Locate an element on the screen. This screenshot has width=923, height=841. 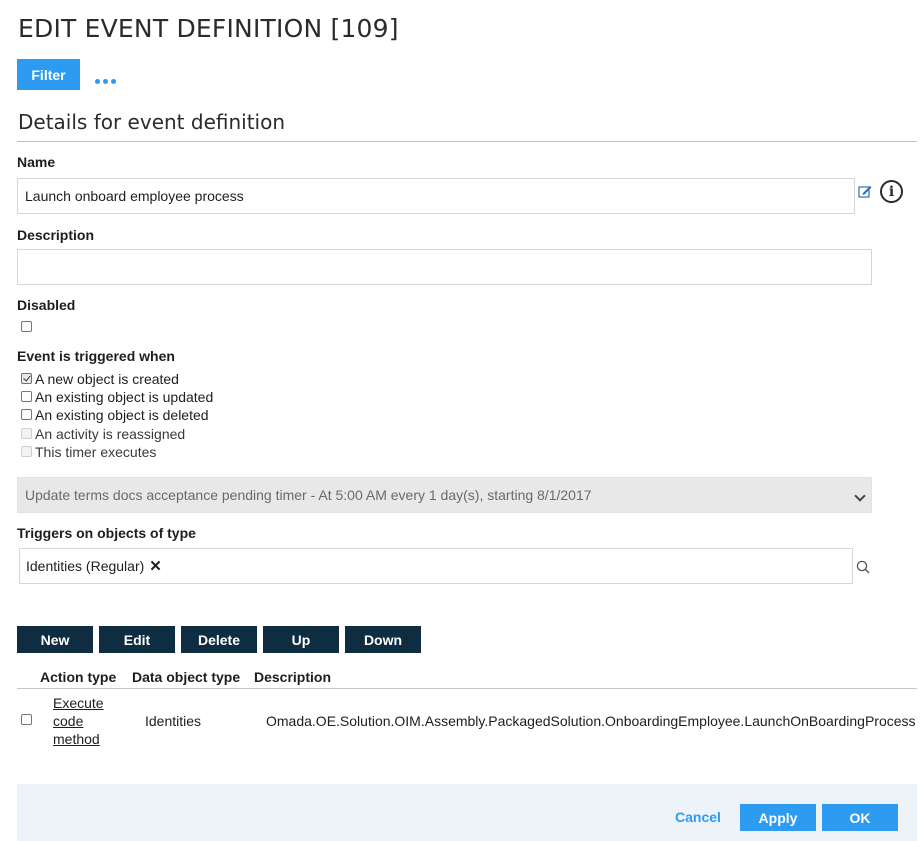
name-label: Name is located at coordinates (36, 162).